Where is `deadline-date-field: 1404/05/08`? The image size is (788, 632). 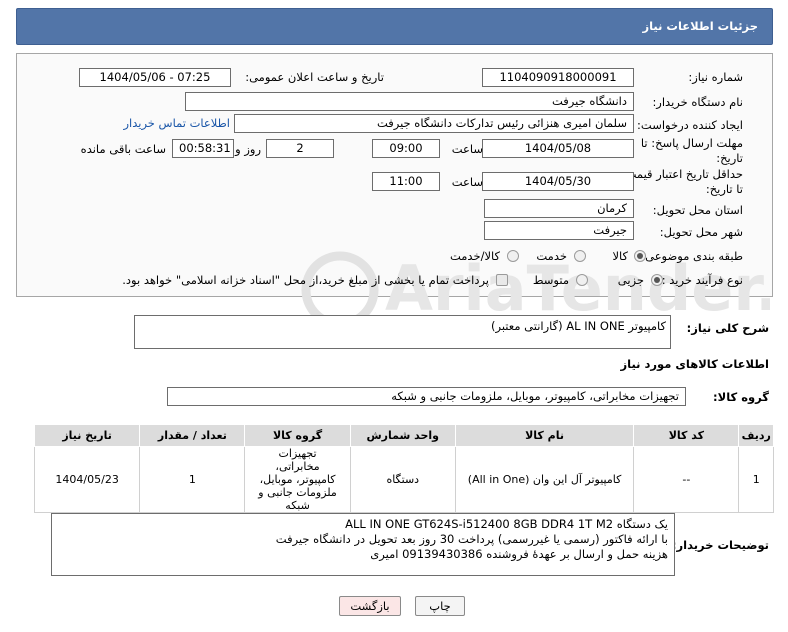 deadline-date-field: 1404/05/08 is located at coordinates (558, 148).